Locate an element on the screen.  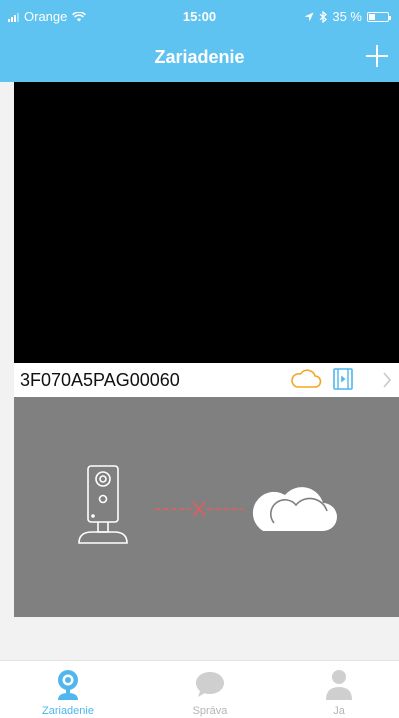
person-icon is located at coordinates (339, 685).